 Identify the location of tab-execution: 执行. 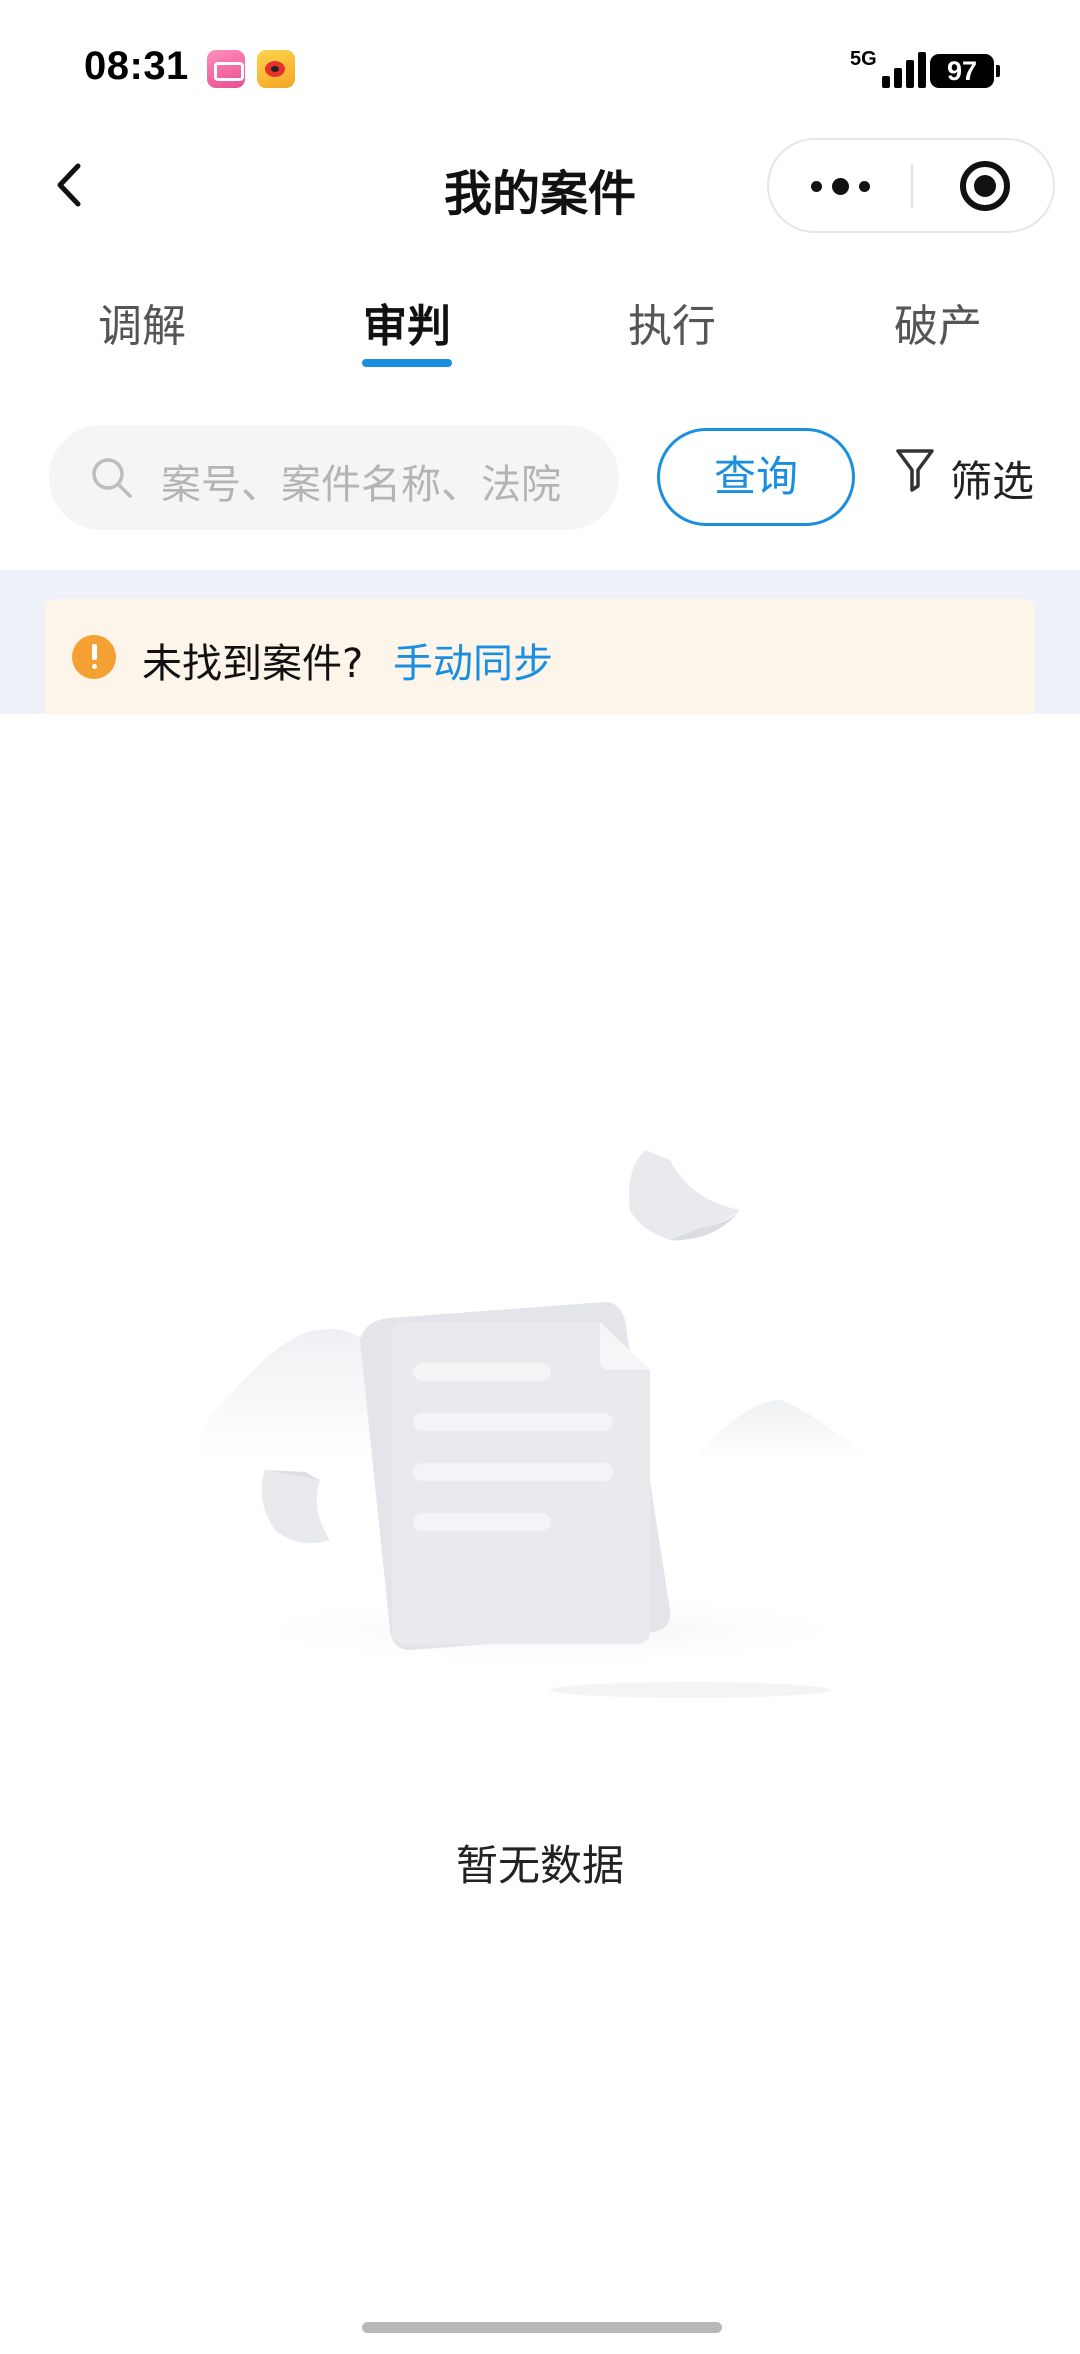
(672, 322).